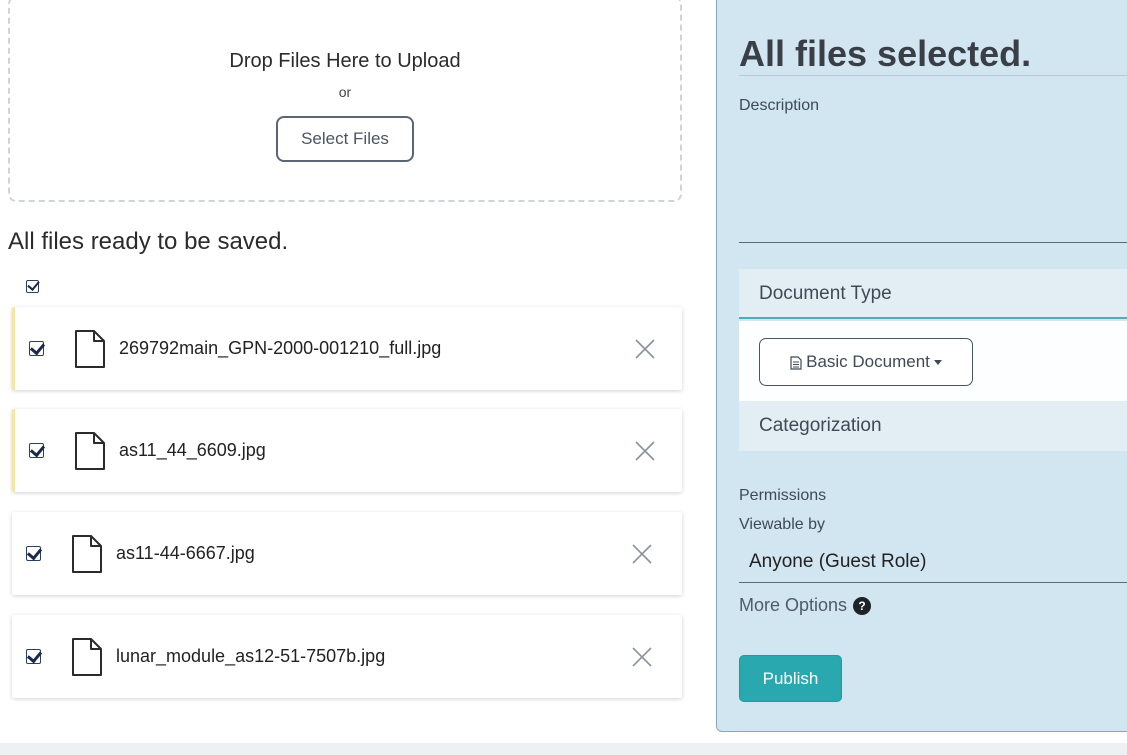 This screenshot has height=755, width=1127. I want to click on file-name: as11_44_6609.jpg, so click(192, 450).